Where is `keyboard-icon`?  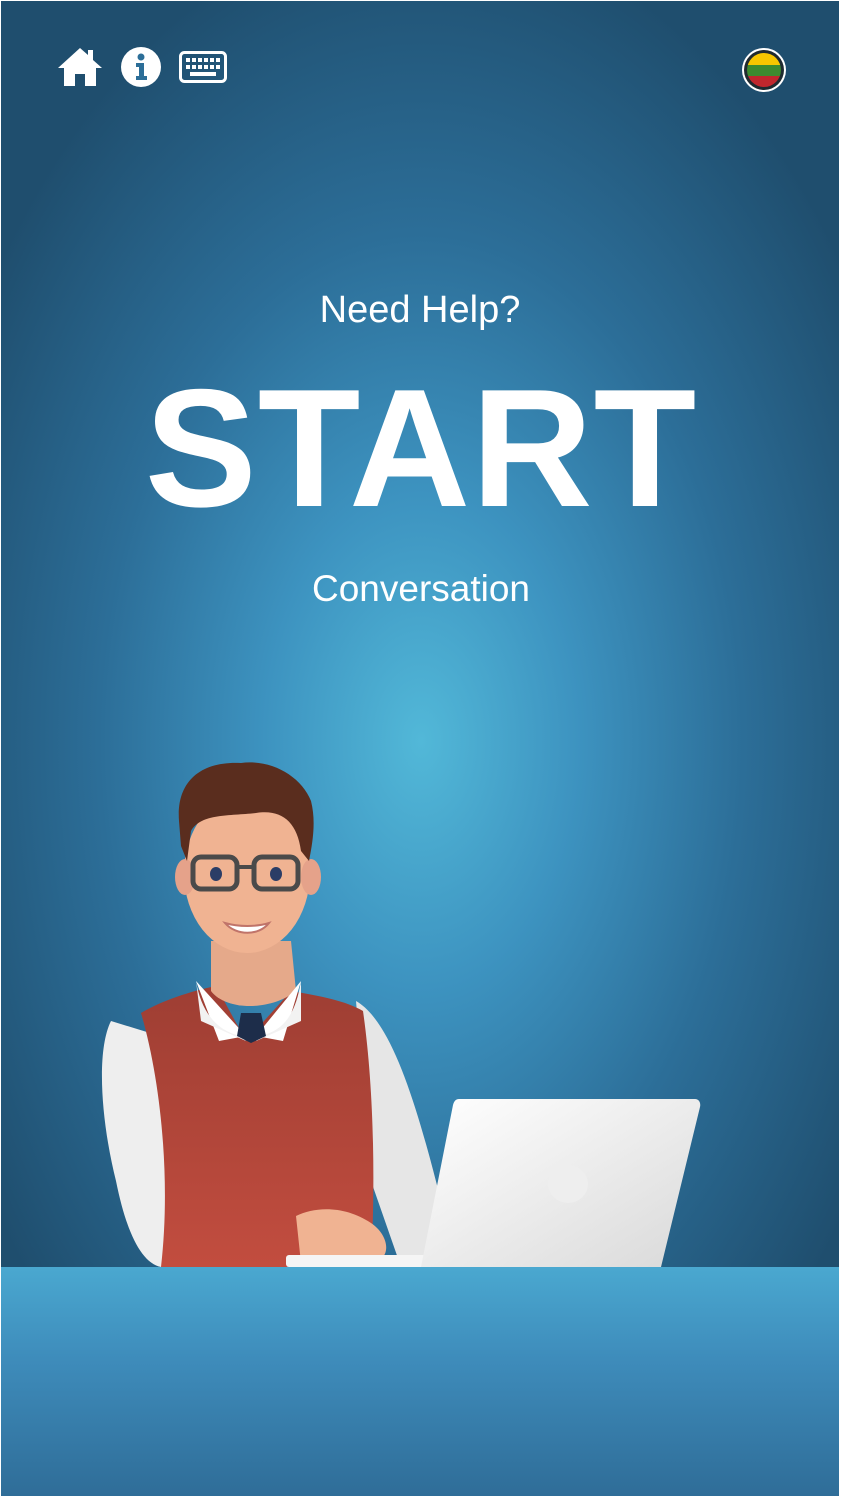 keyboard-icon is located at coordinates (203, 67).